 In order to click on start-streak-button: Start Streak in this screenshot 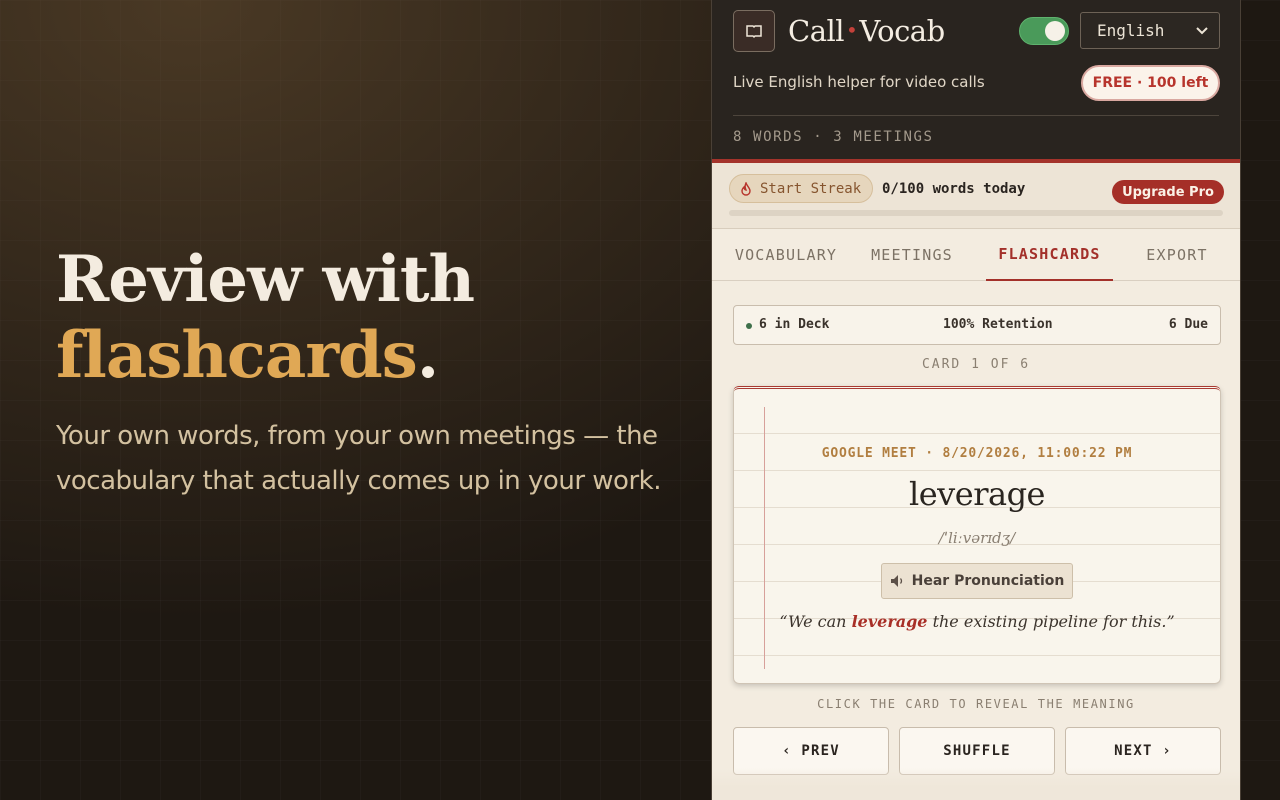, I will do `click(801, 188)`.